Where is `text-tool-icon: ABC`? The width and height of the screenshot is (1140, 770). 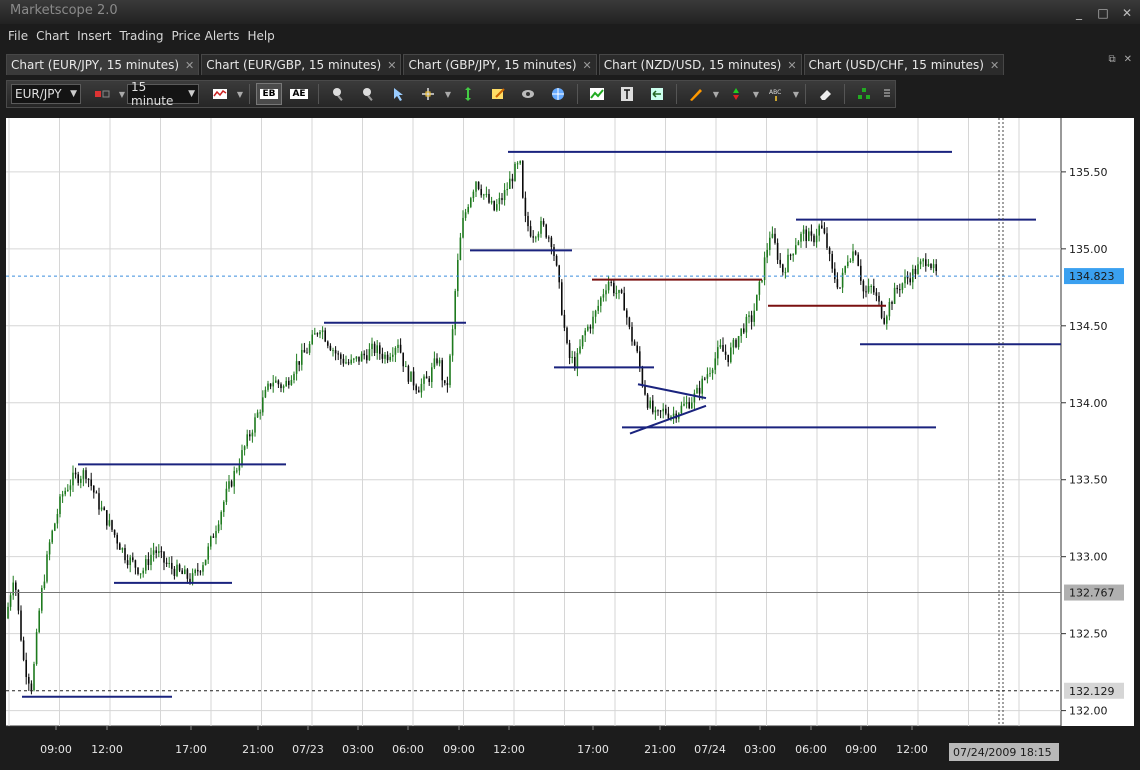
text-tool-icon: ABC is located at coordinates (776, 94).